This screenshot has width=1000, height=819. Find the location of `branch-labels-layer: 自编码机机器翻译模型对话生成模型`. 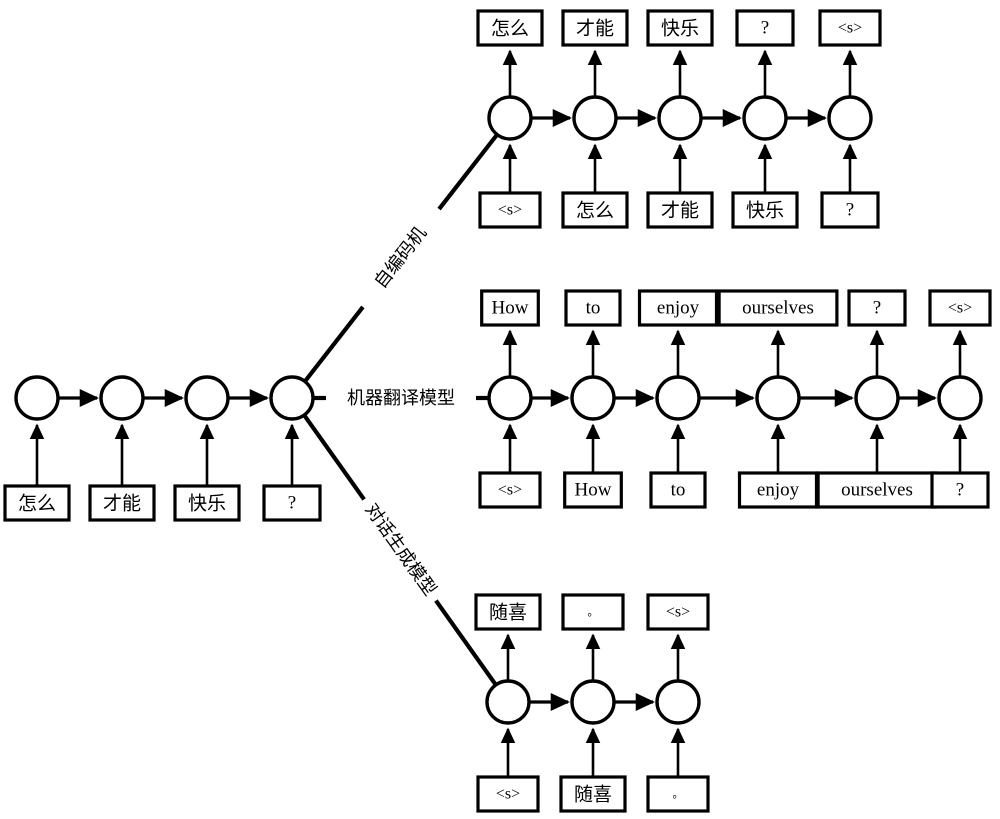

branch-labels-layer: 自编码机机器翻译模型对话生成模型 is located at coordinates (401, 410).